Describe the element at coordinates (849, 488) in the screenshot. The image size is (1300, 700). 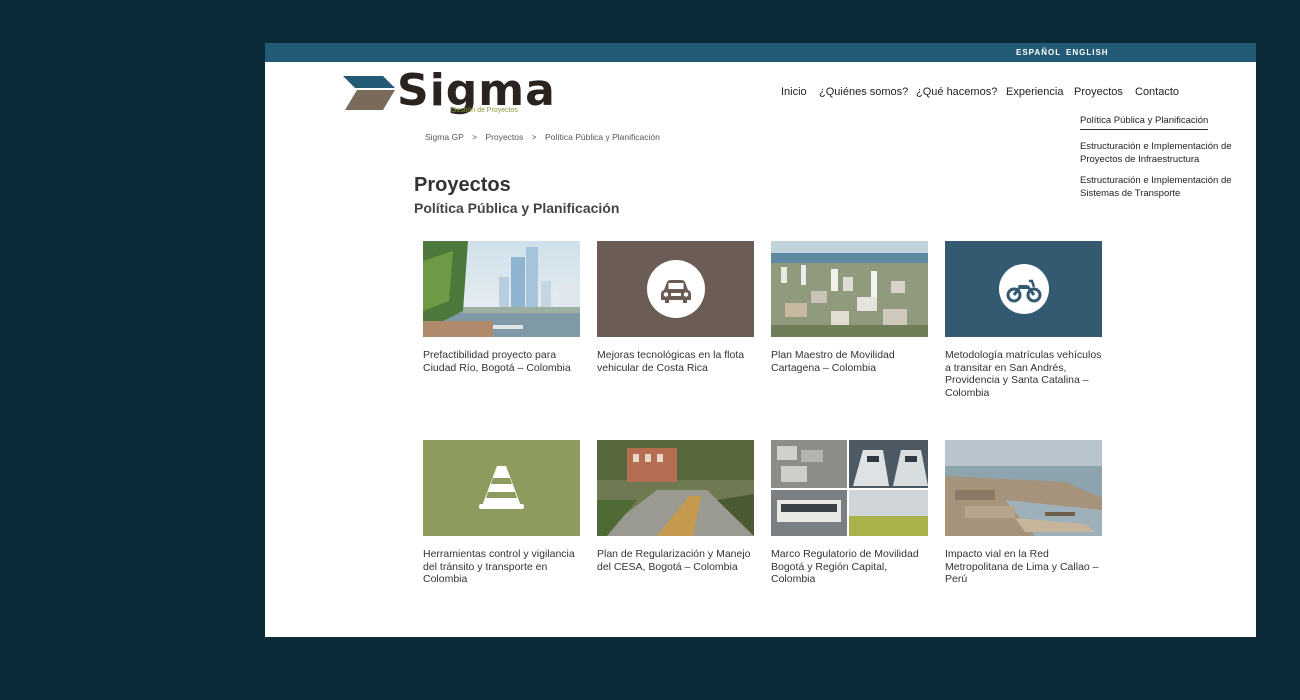
I see `trains-collage-photo` at that location.